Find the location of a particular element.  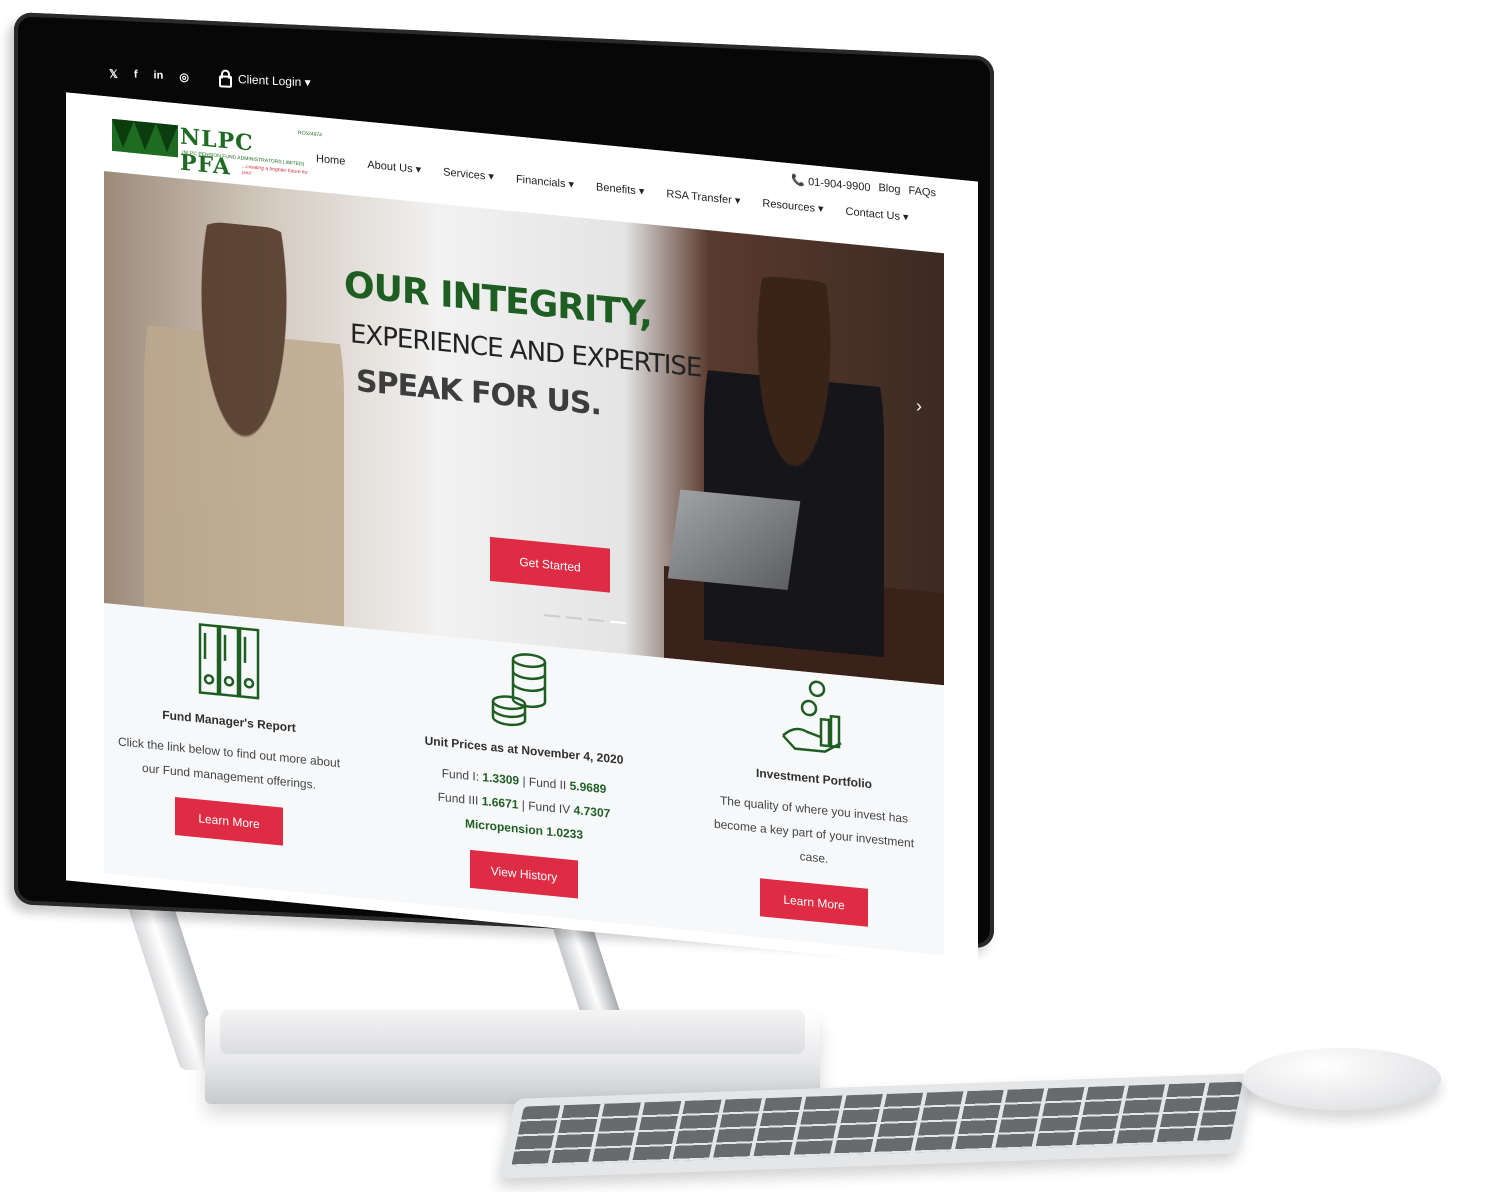

coin-stack-icon is located at coordinates (519, 690).